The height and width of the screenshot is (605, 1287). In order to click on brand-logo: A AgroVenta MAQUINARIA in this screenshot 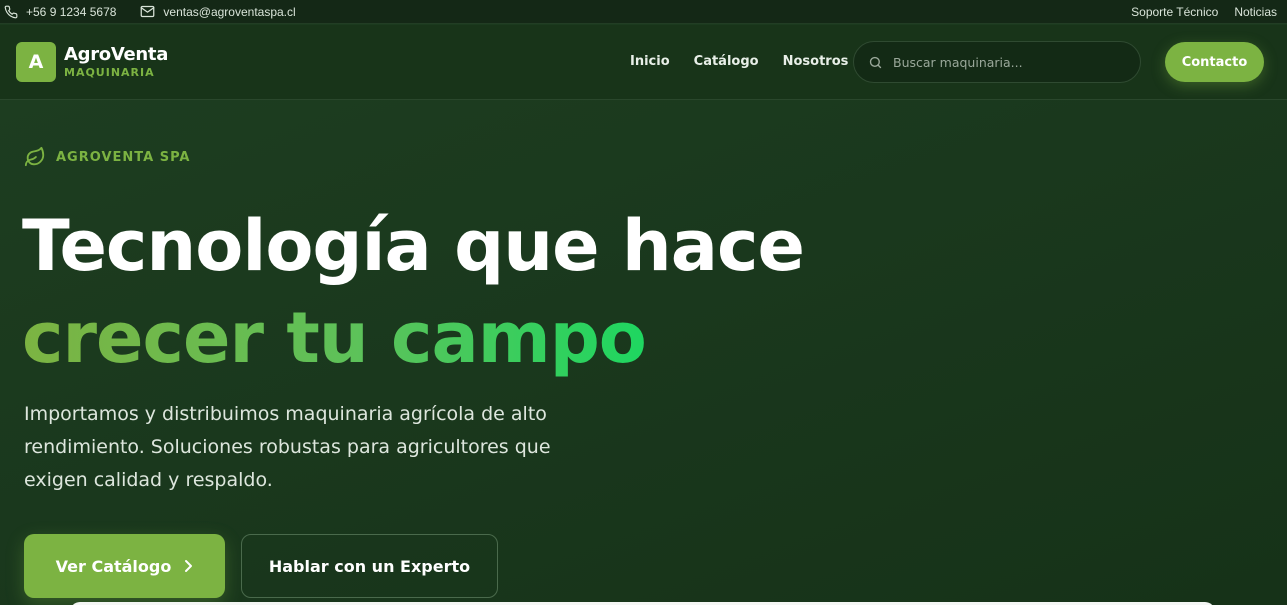, I will do `click(92, 62)`.